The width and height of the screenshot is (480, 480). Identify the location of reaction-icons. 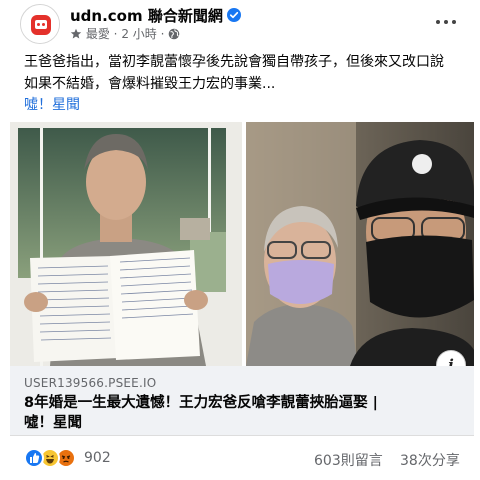
(54, 459).